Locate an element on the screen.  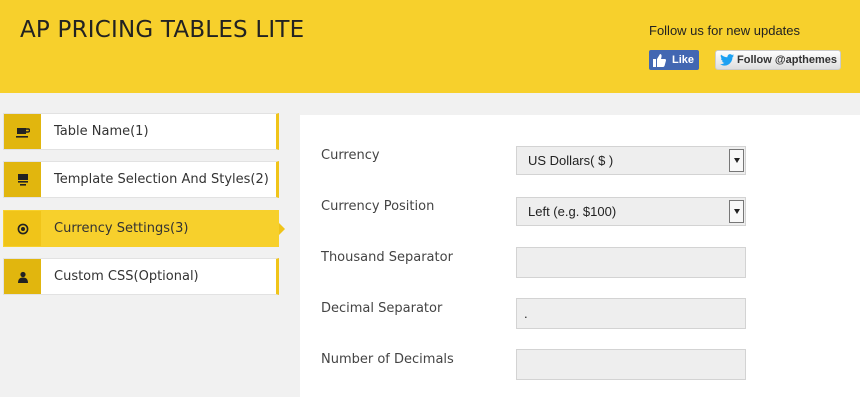
sidebar-item-custom-css: Custom CSS(Optional) is located at coordinates (141, 276).